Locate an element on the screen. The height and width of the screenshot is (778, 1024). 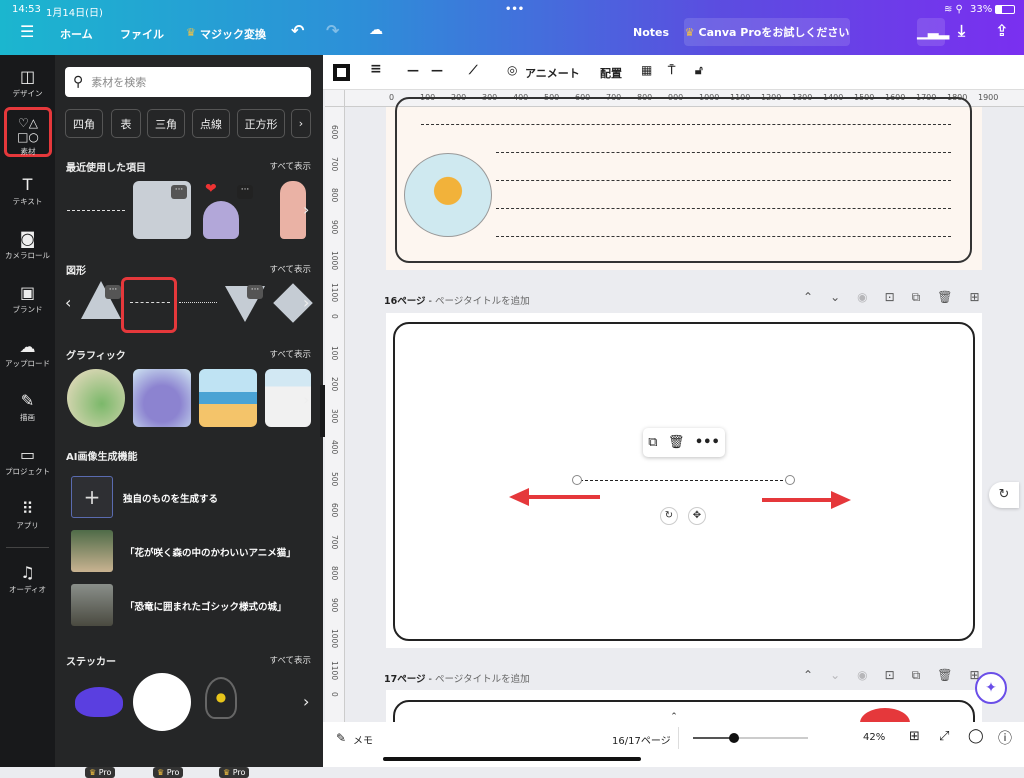
home-button: ホーム is located at coordinates (76, 34).